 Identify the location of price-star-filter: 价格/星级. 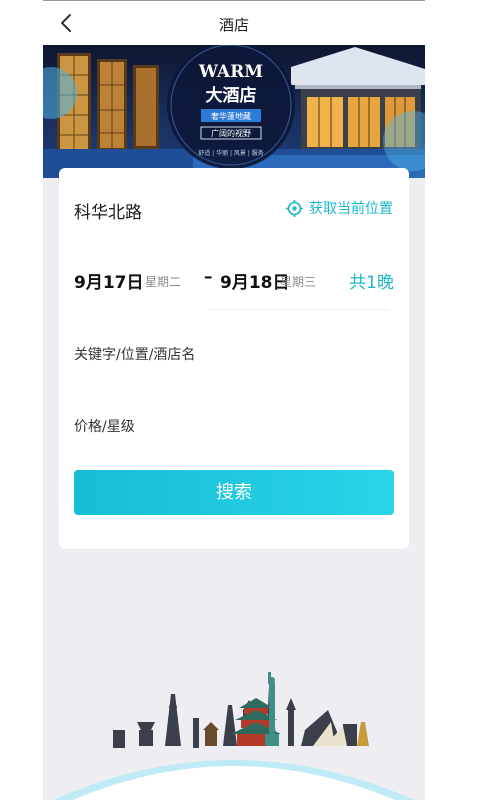
(104, 426).